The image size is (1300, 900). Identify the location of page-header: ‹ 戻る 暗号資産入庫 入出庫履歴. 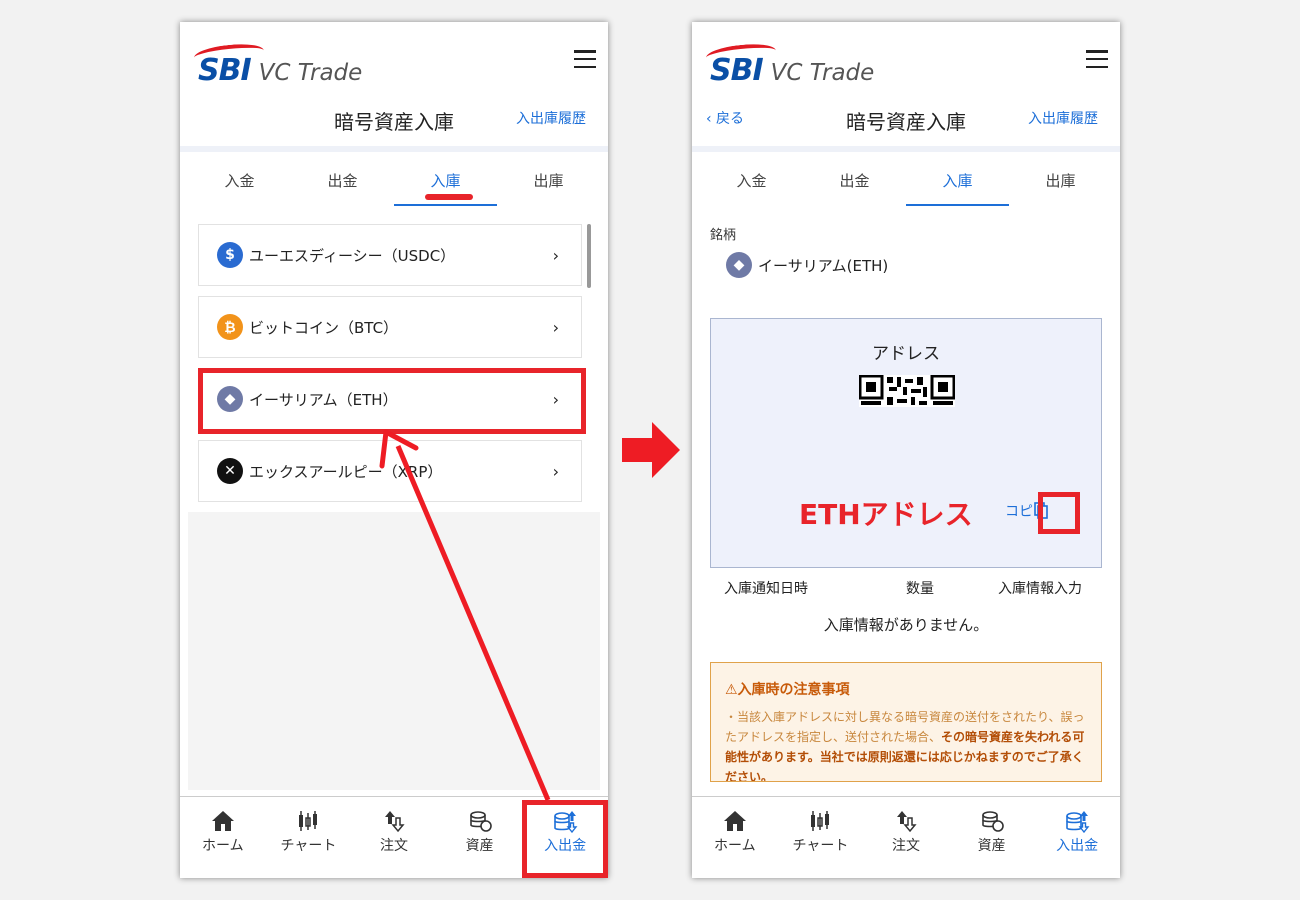
(906, 123).